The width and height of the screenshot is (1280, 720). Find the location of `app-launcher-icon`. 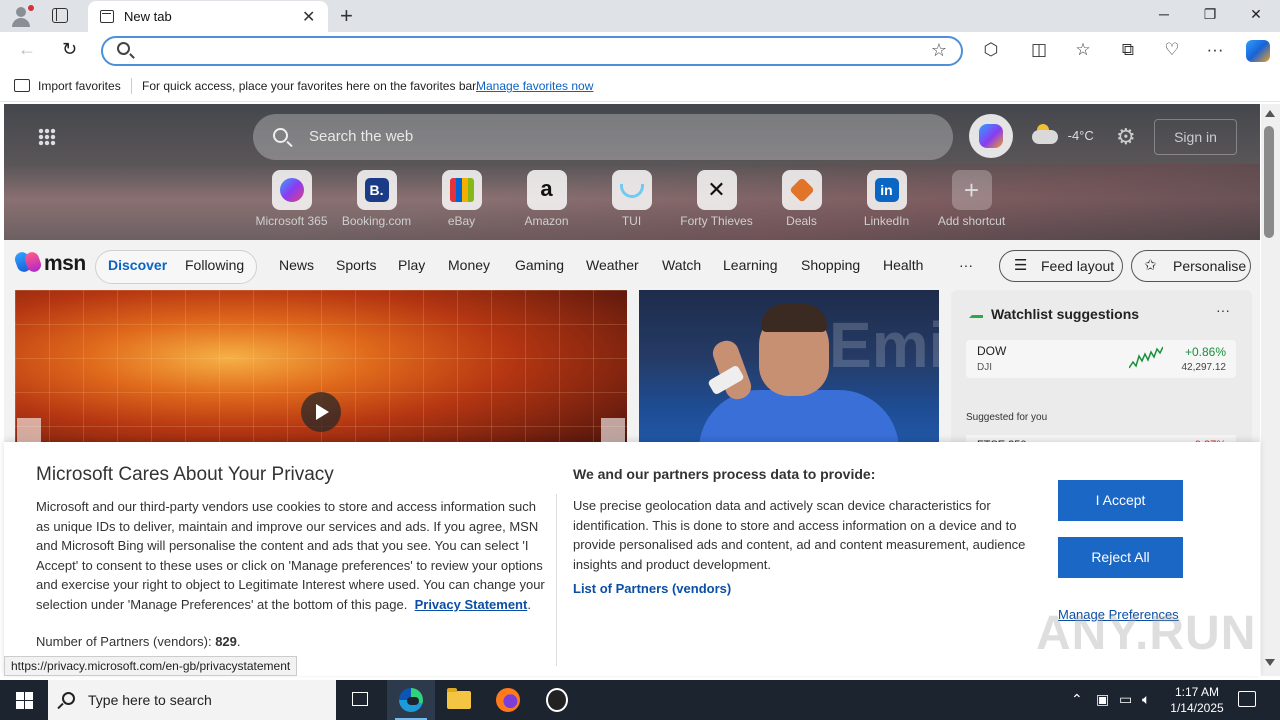

app-launcher-icon is located at coordinates (47, 137).